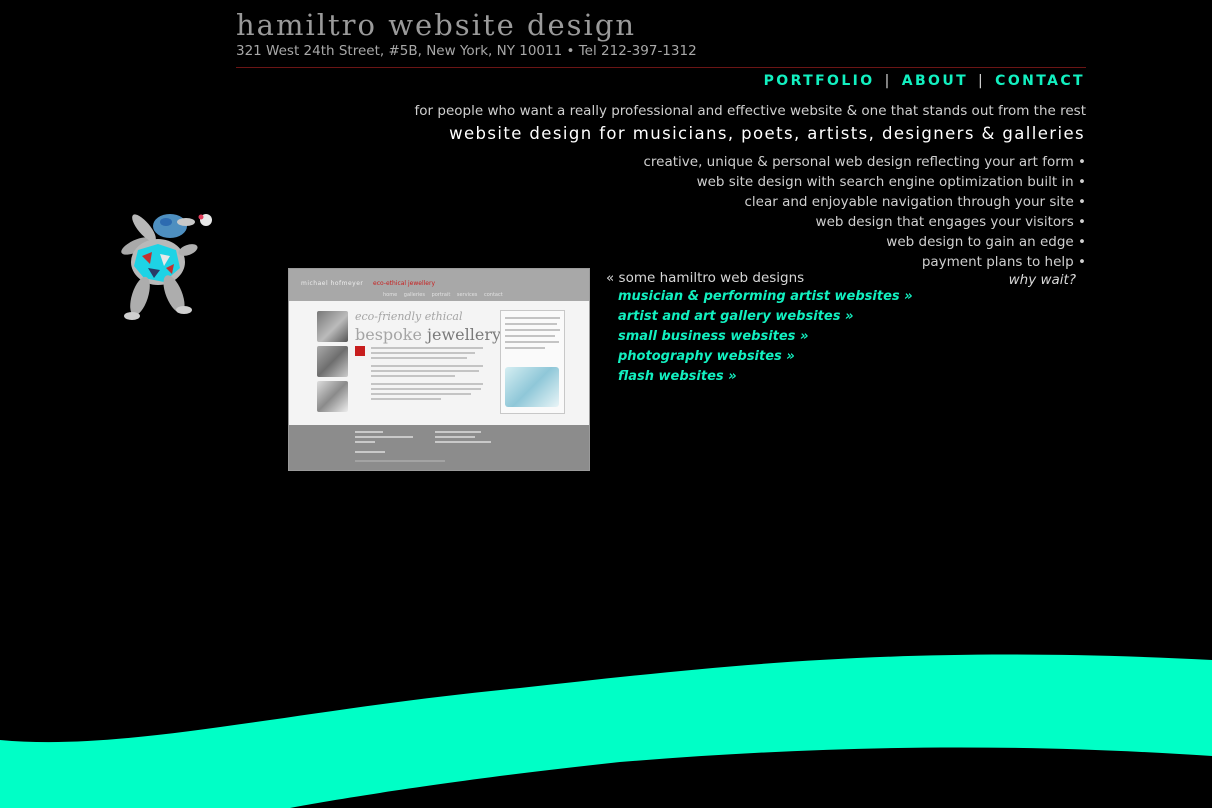 The width and height of the screenshot is (1212, 808). Describe the element at coordinates (765, 317) in the screenshot. I see `link-artist-gallery-websites: artist and art gallery websites »` at that location.